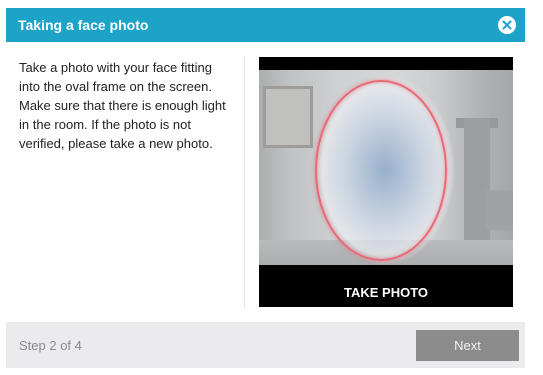  Describe the element at coordinates (244, 182) in the screenshot. I see `content-divider` at that location.